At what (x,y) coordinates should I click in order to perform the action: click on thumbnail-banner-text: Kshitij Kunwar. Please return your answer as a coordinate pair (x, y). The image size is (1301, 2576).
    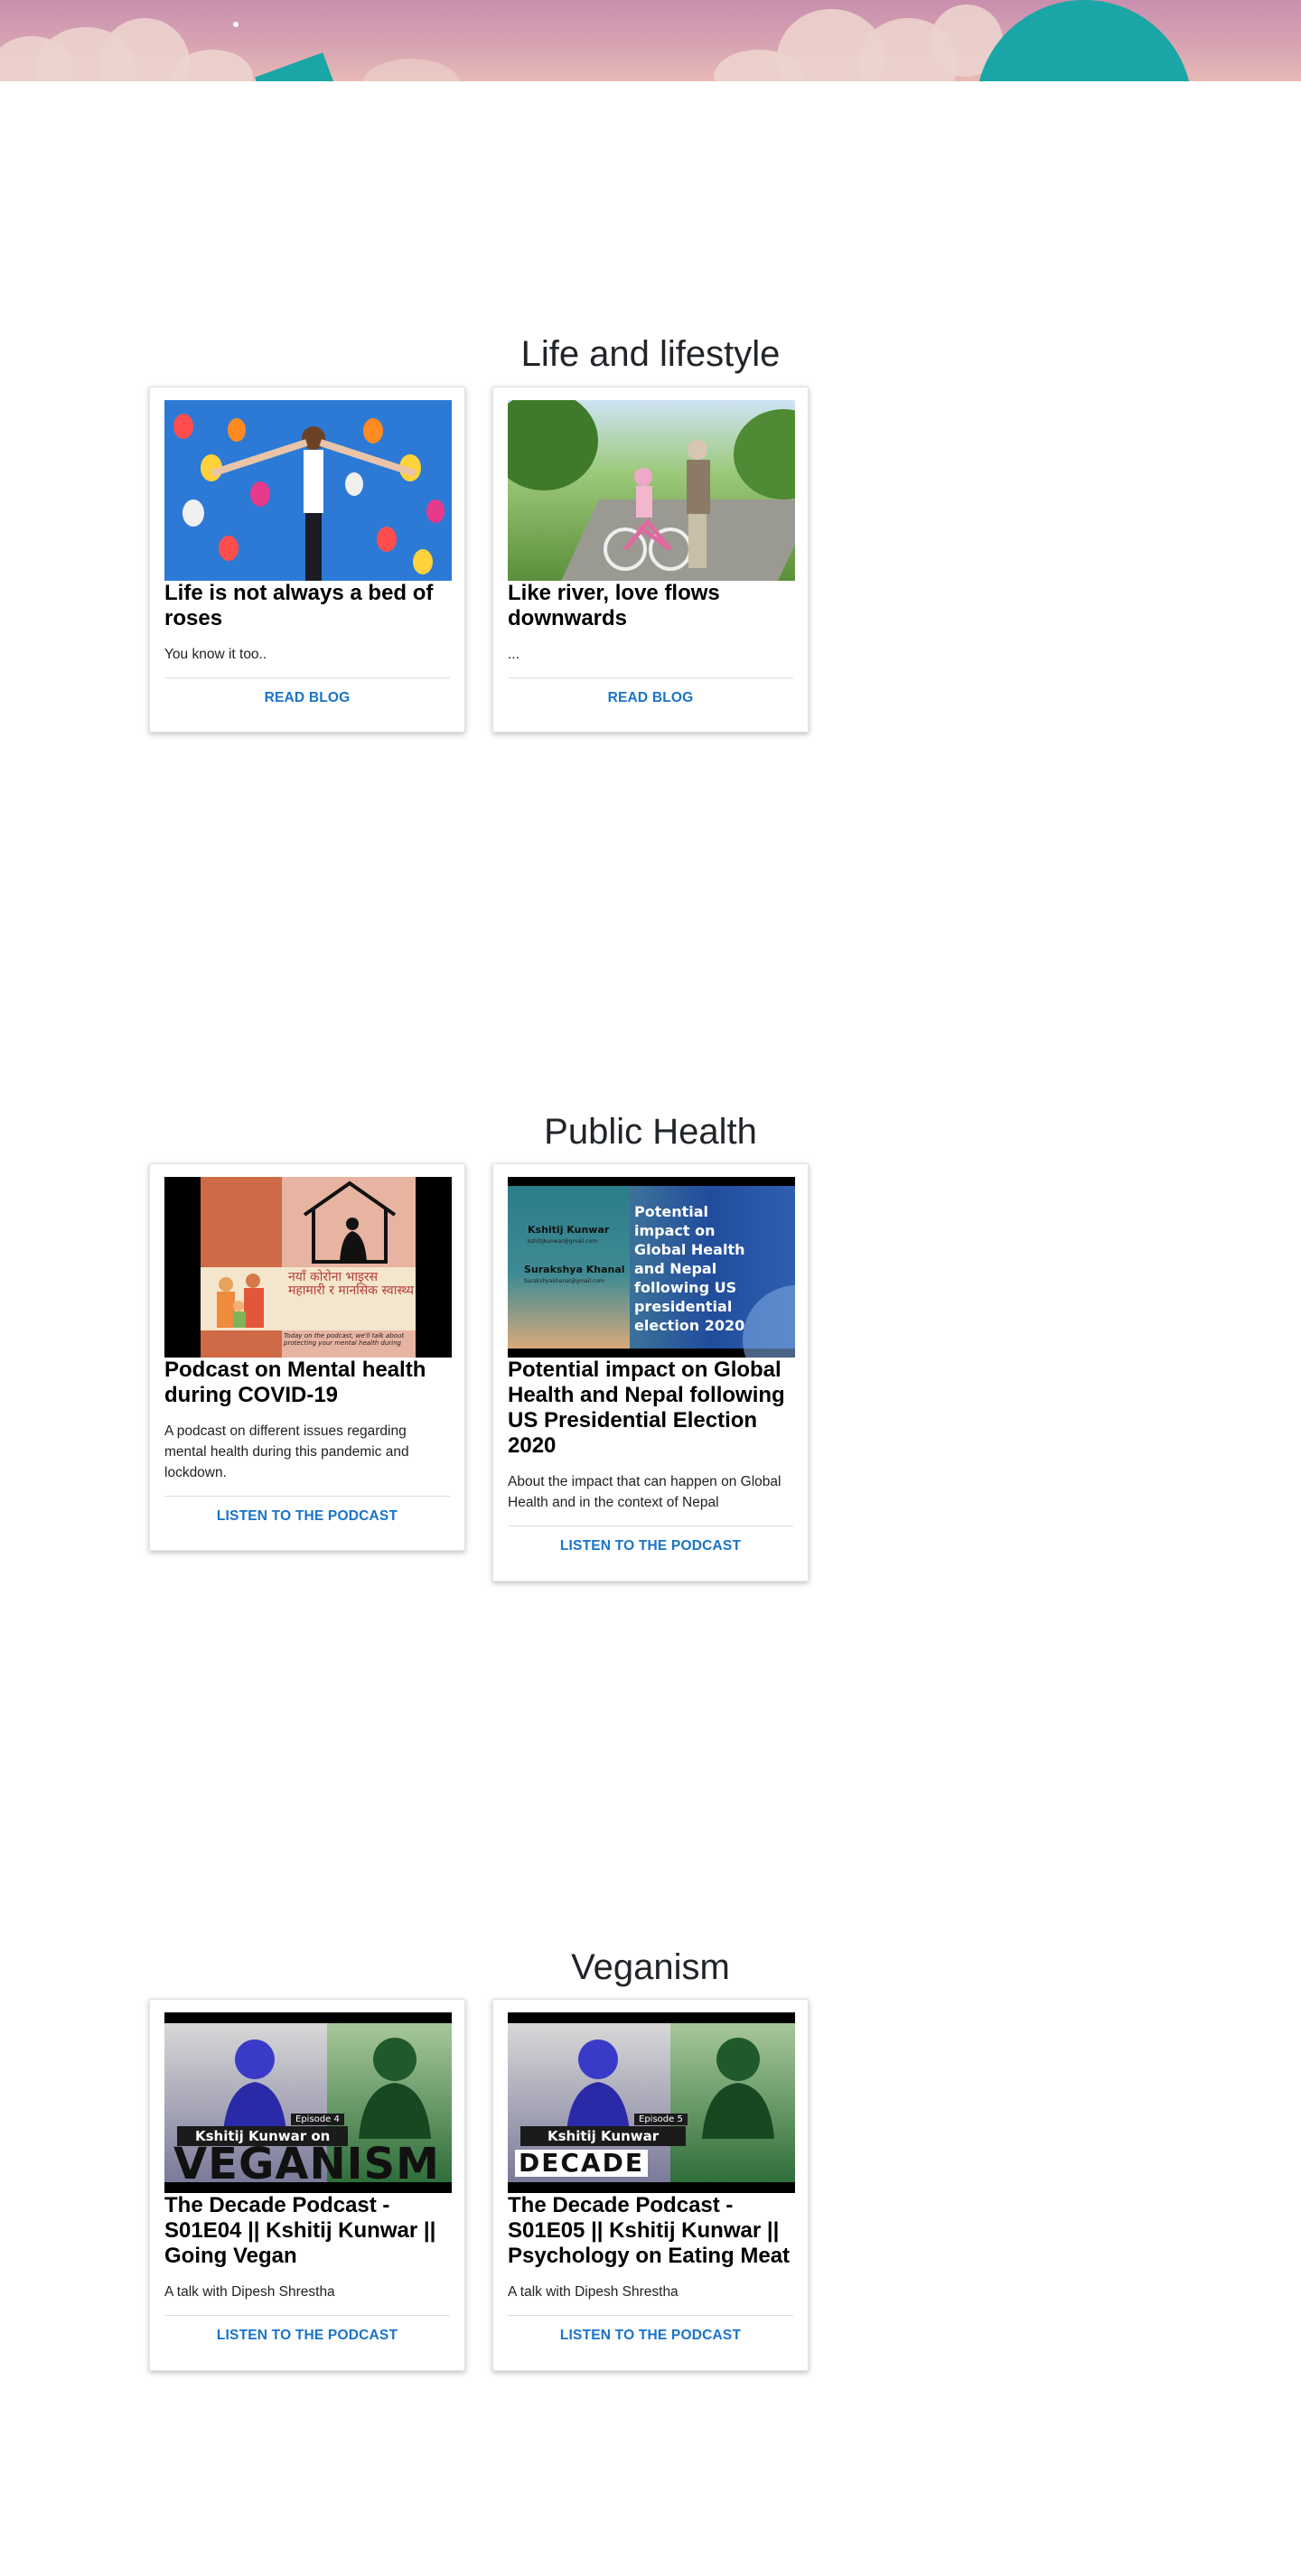
    Looking at the image, I should click on (603, 2136).